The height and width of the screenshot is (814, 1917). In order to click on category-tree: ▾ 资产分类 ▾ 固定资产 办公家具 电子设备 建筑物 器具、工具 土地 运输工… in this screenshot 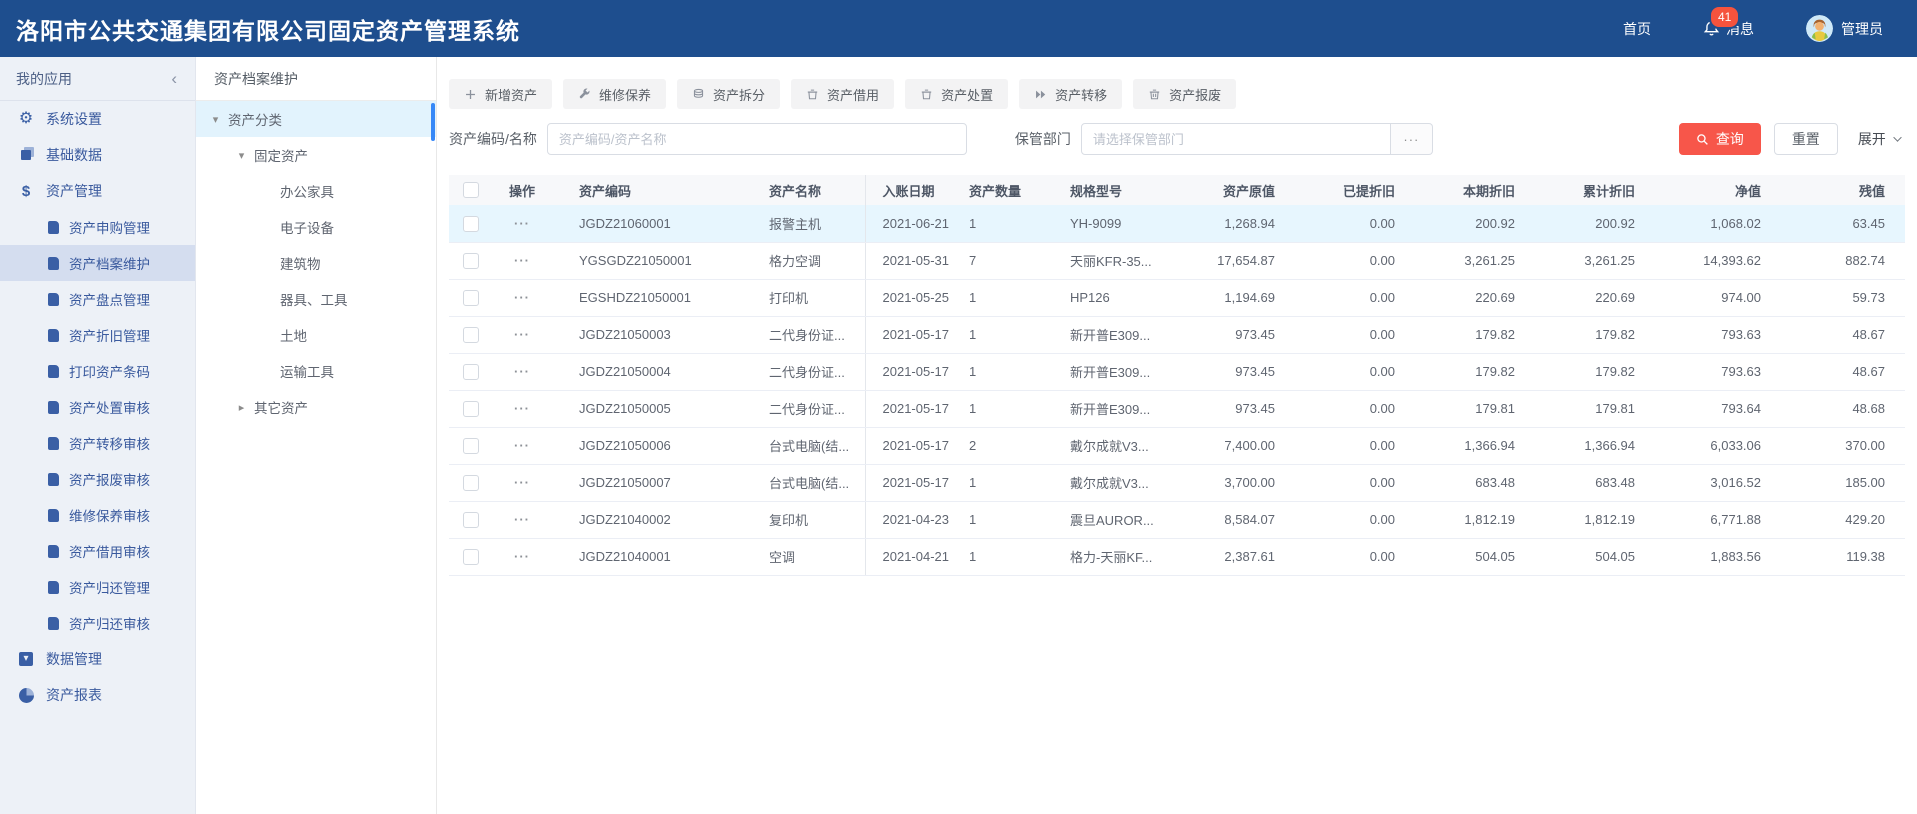, I will do `click(316, 263)`.